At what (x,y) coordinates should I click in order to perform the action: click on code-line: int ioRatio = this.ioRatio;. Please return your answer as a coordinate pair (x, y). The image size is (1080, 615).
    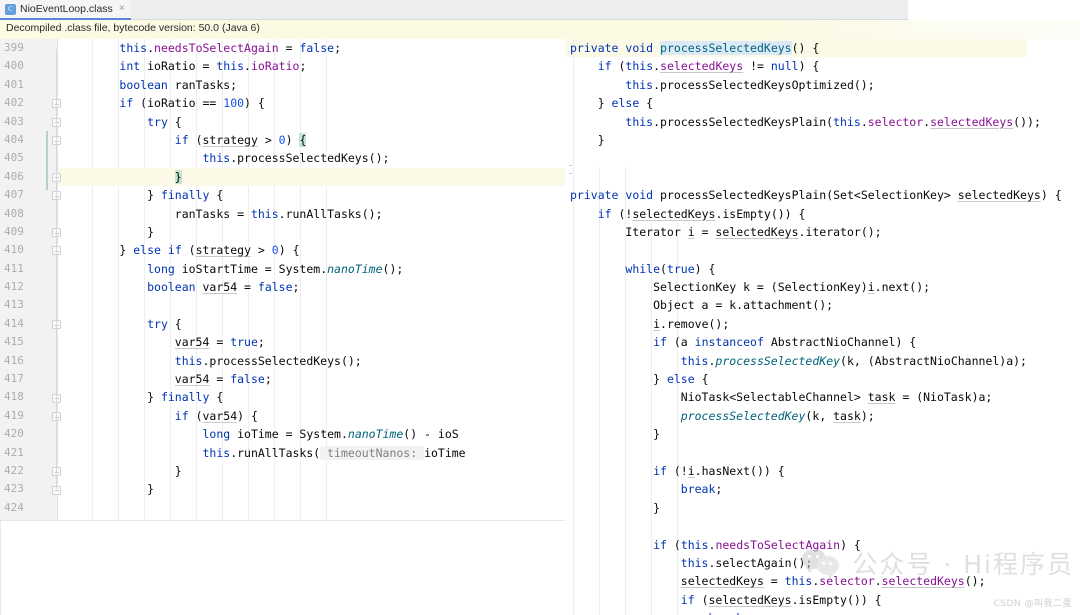
    Looking at the image, I should click on (323, 66).